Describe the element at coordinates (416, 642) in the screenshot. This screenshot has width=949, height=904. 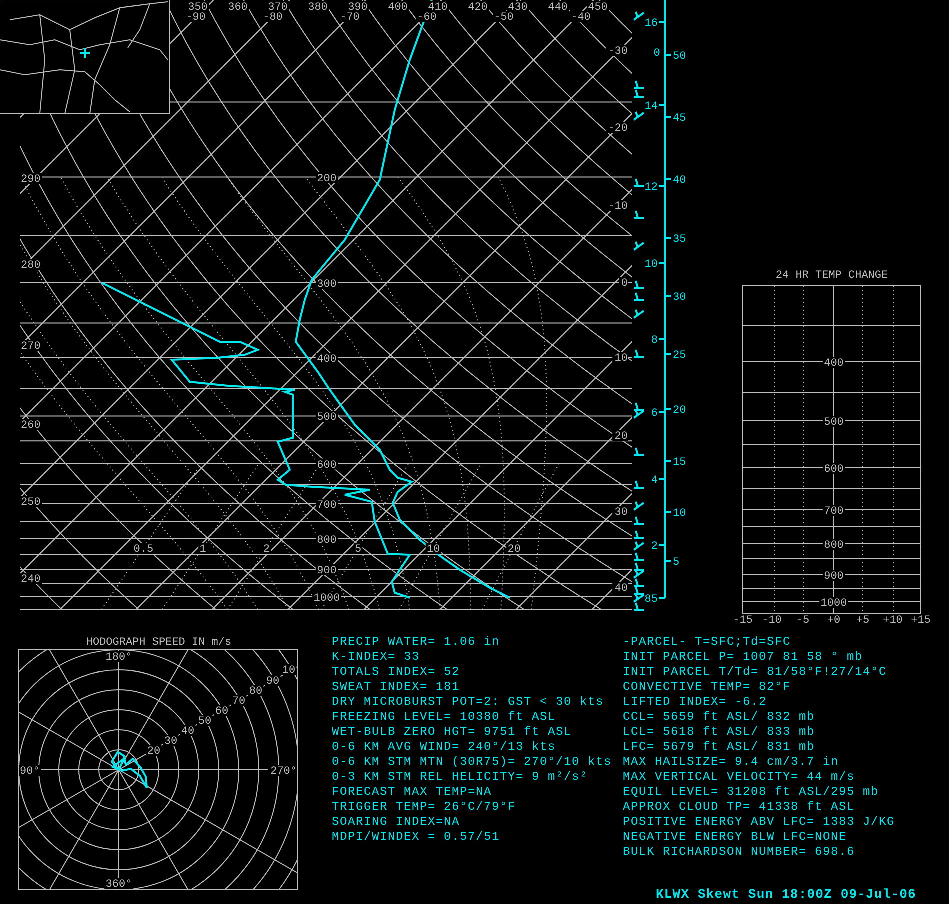
I see `sounding-stat-text: PRECIP WATER= 1.06 in` at that location.